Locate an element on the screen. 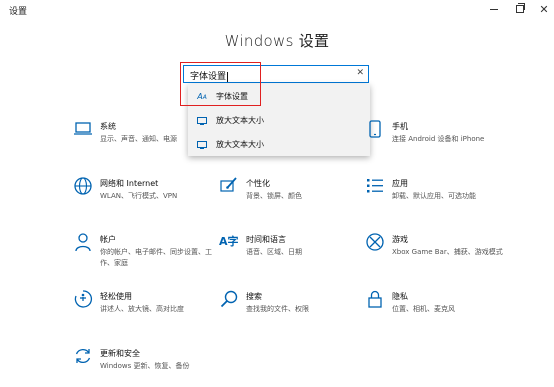 This screenshot has width=554, height=387. category-desc: 查找我的文件、权限 is located at coordinates (277, 309).